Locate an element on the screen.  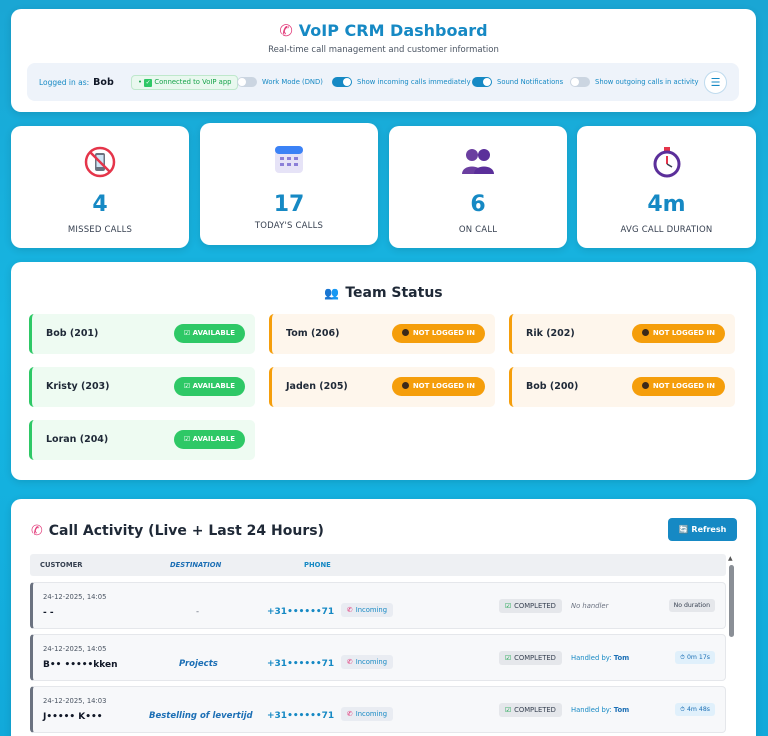
status-label: COMPLETED is located at coordinates (535, 658).